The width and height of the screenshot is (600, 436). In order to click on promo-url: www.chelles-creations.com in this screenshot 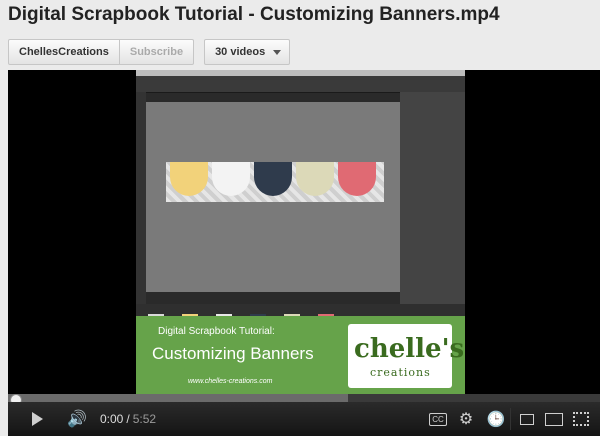, I will do `click(230, 381)`.